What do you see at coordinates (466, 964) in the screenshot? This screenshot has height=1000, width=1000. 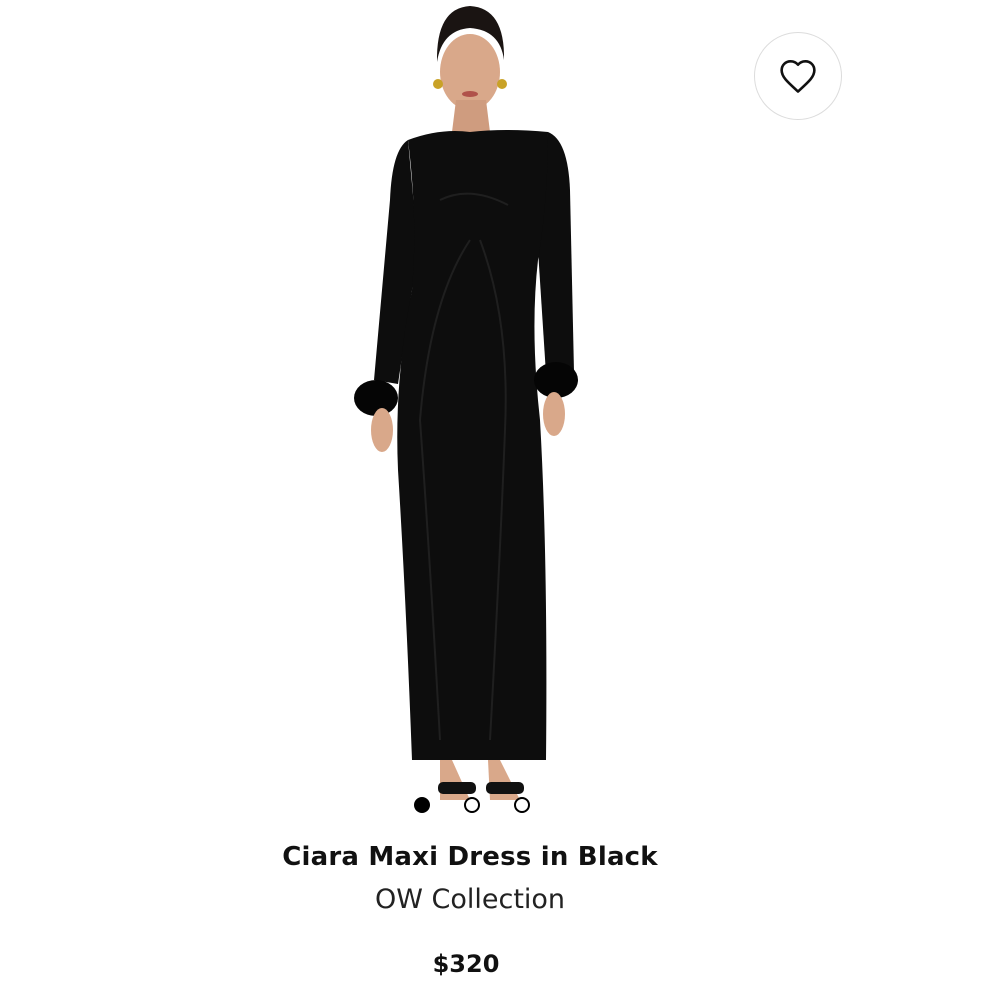 I see `product-price: $320` at bounding box center [466, 964].